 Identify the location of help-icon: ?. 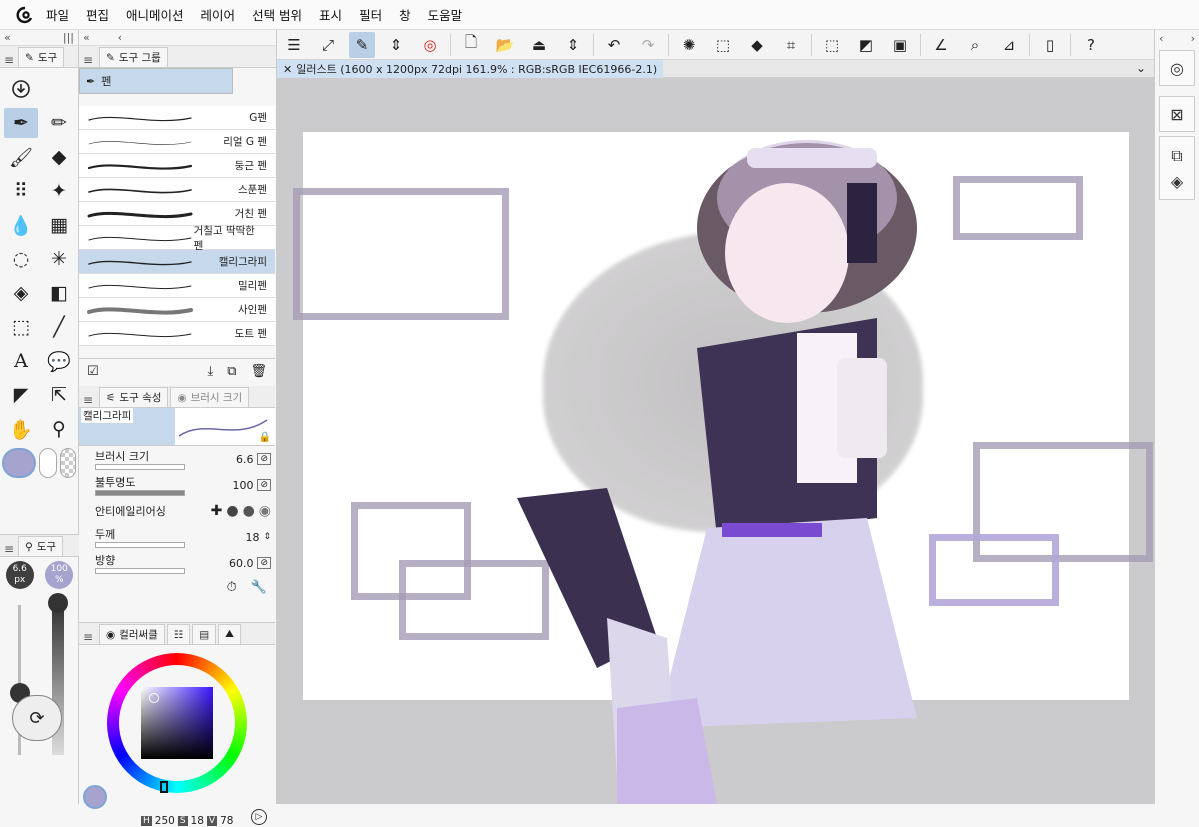
(1091, 45).